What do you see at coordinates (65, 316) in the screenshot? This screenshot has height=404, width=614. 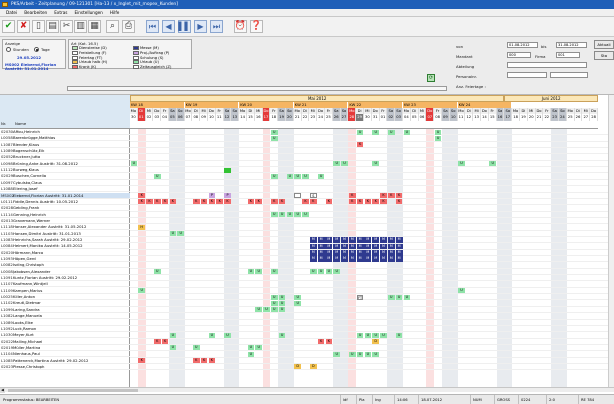 I see `employee-row: L1082 Lange,Manuela` at bounding box center [65, 316].